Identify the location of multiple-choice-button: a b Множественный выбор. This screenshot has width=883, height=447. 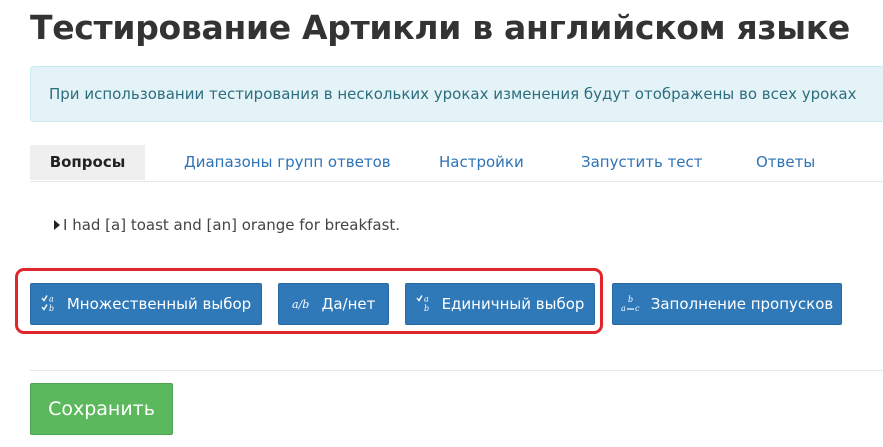
(146, 304).